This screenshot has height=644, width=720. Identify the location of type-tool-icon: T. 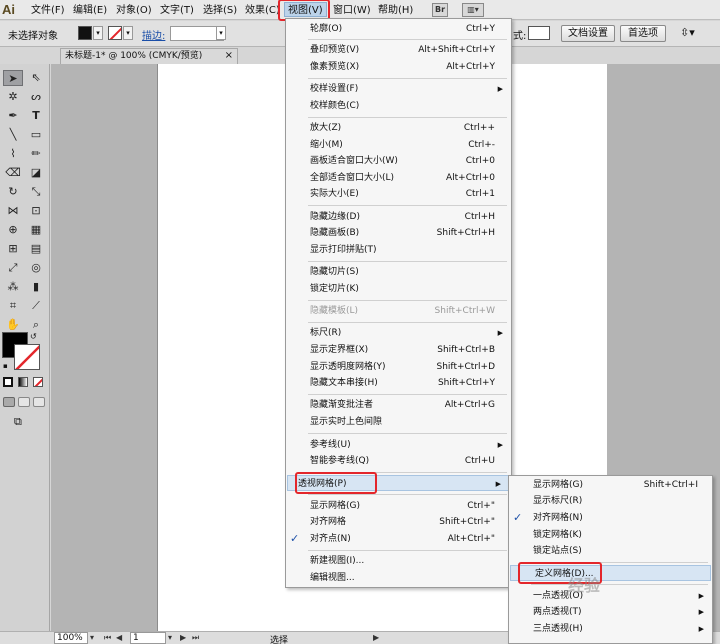
(36, 116).